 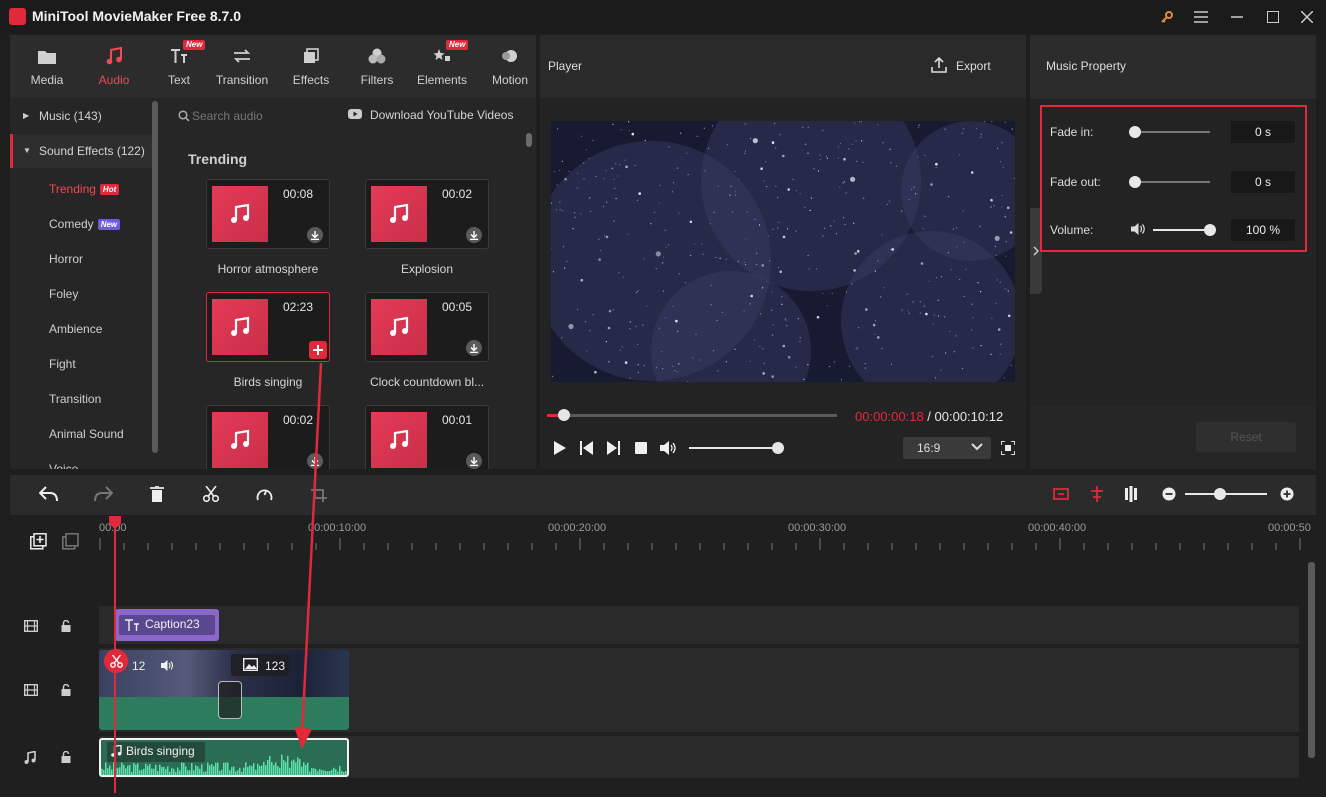 What do you see at coordinates (1311, 660) in the screenshot?
I see `timeline-scrollbar` at bounding box center [1311, 660].